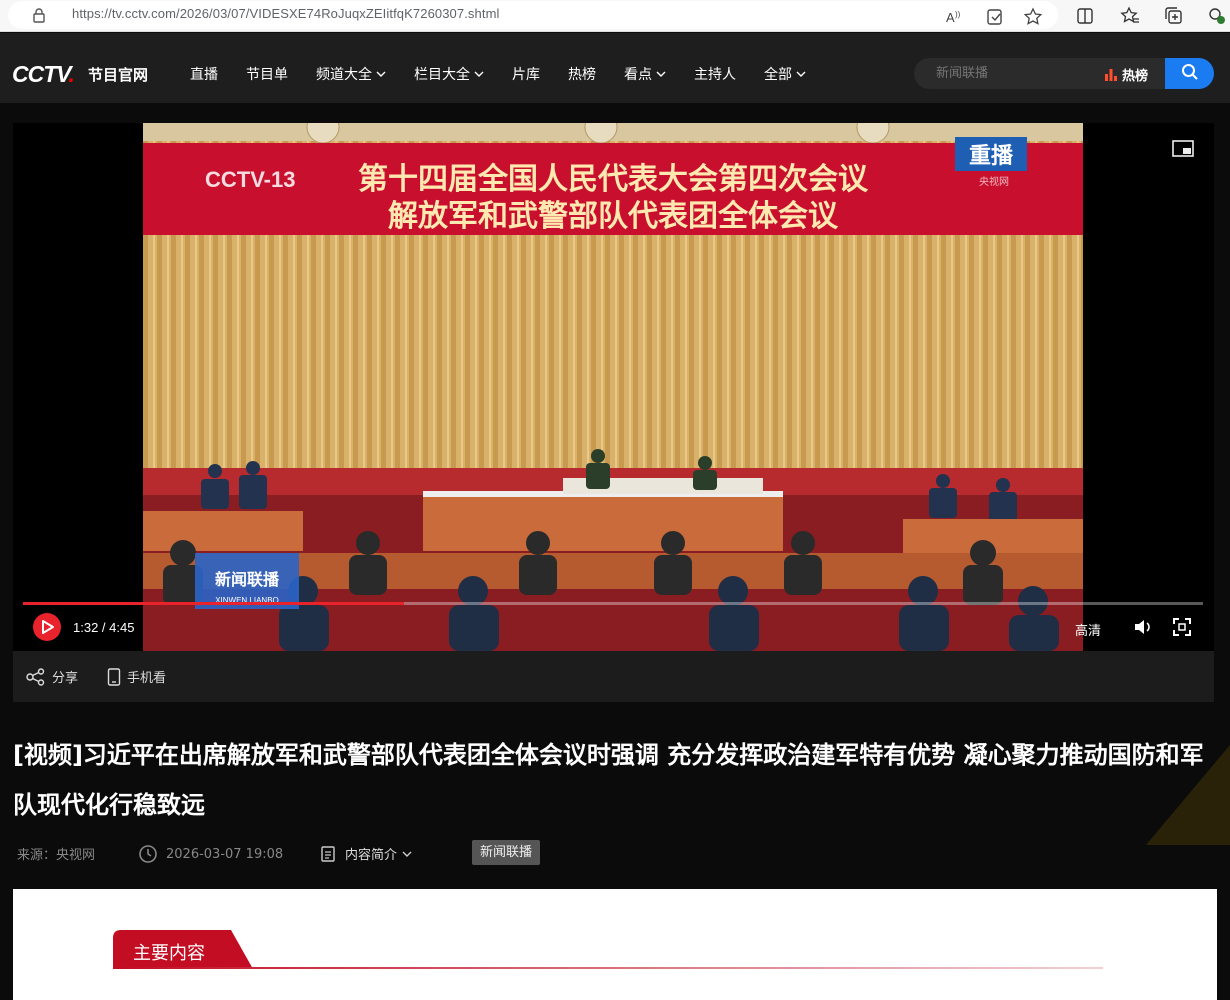 This screenshot has width=1230, height=1000. I want to click on content-section: 主要内容, so click(615, 944).